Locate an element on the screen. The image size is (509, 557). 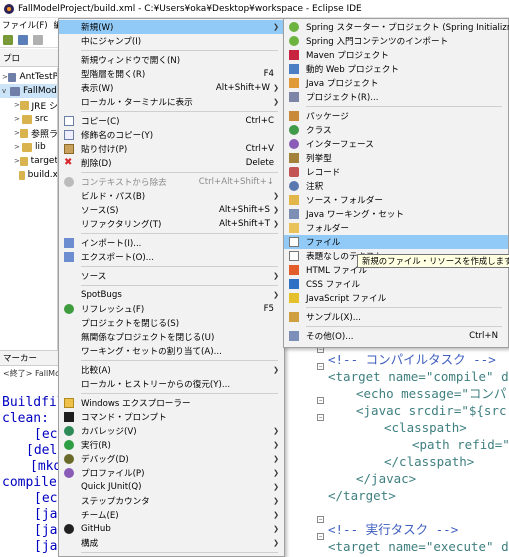
new-submenu-item: インターフェース is located at coordinates (396, 144).